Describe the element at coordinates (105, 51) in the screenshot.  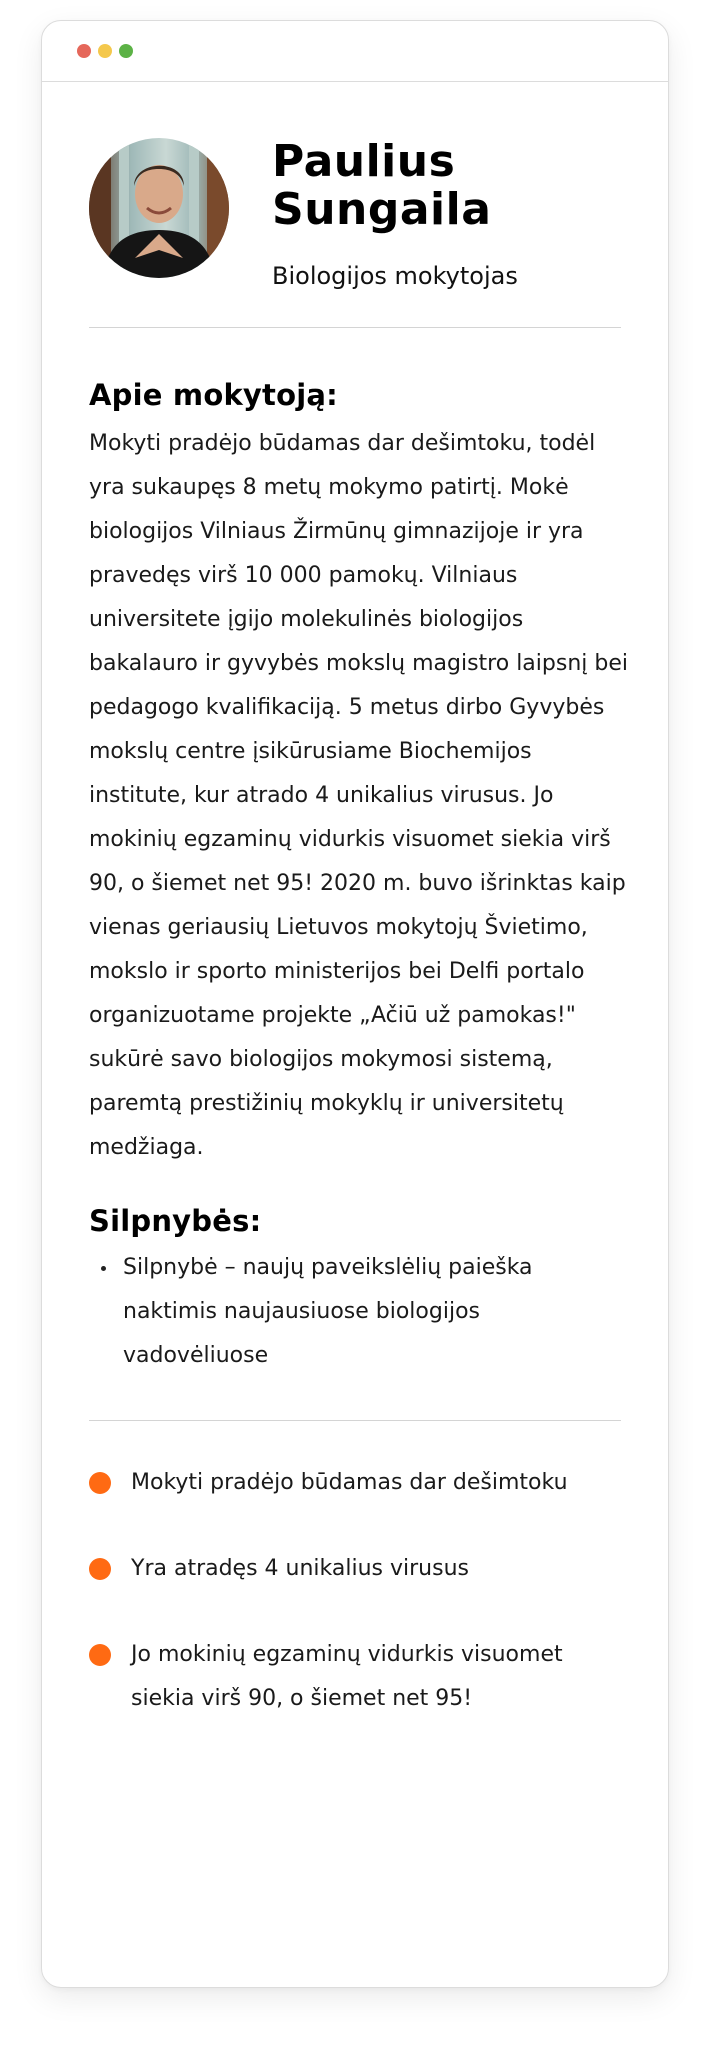
I see `minimize-dot-icon` at that location.